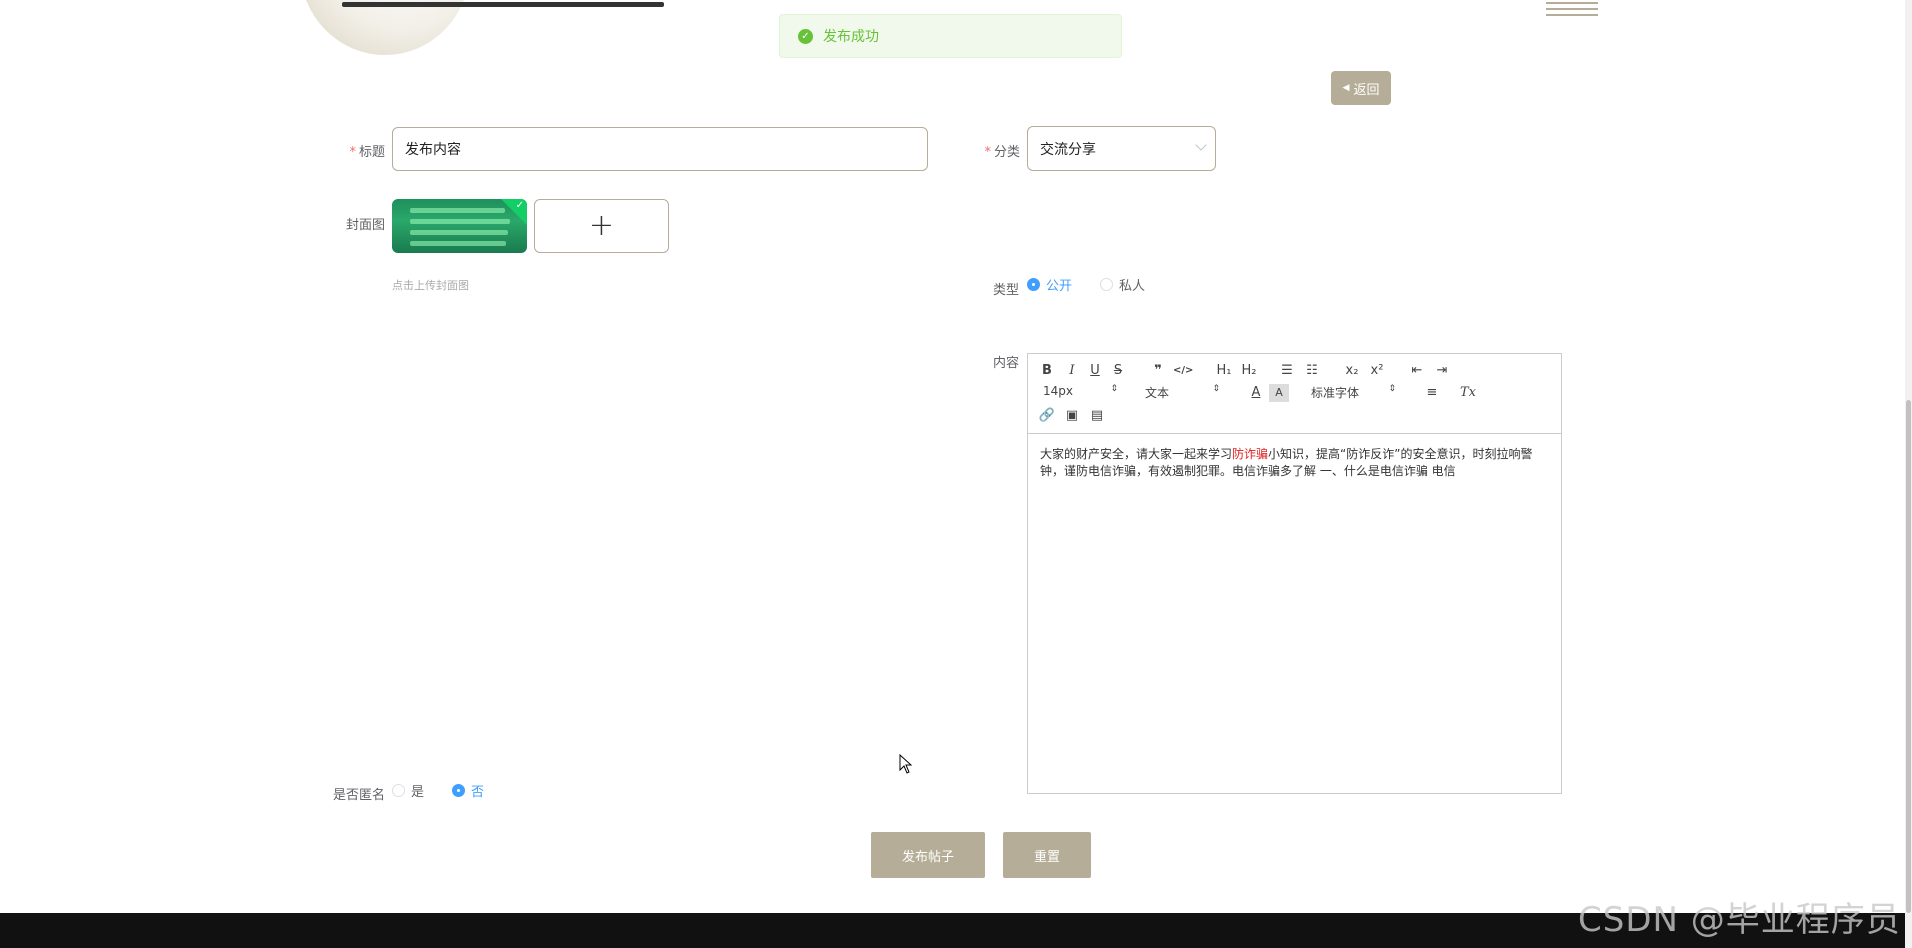  What do you see at coordinates (1158, 371) in the screenshot?
I see `blockquote-button: ❞` at bounding box center [1158, 371].